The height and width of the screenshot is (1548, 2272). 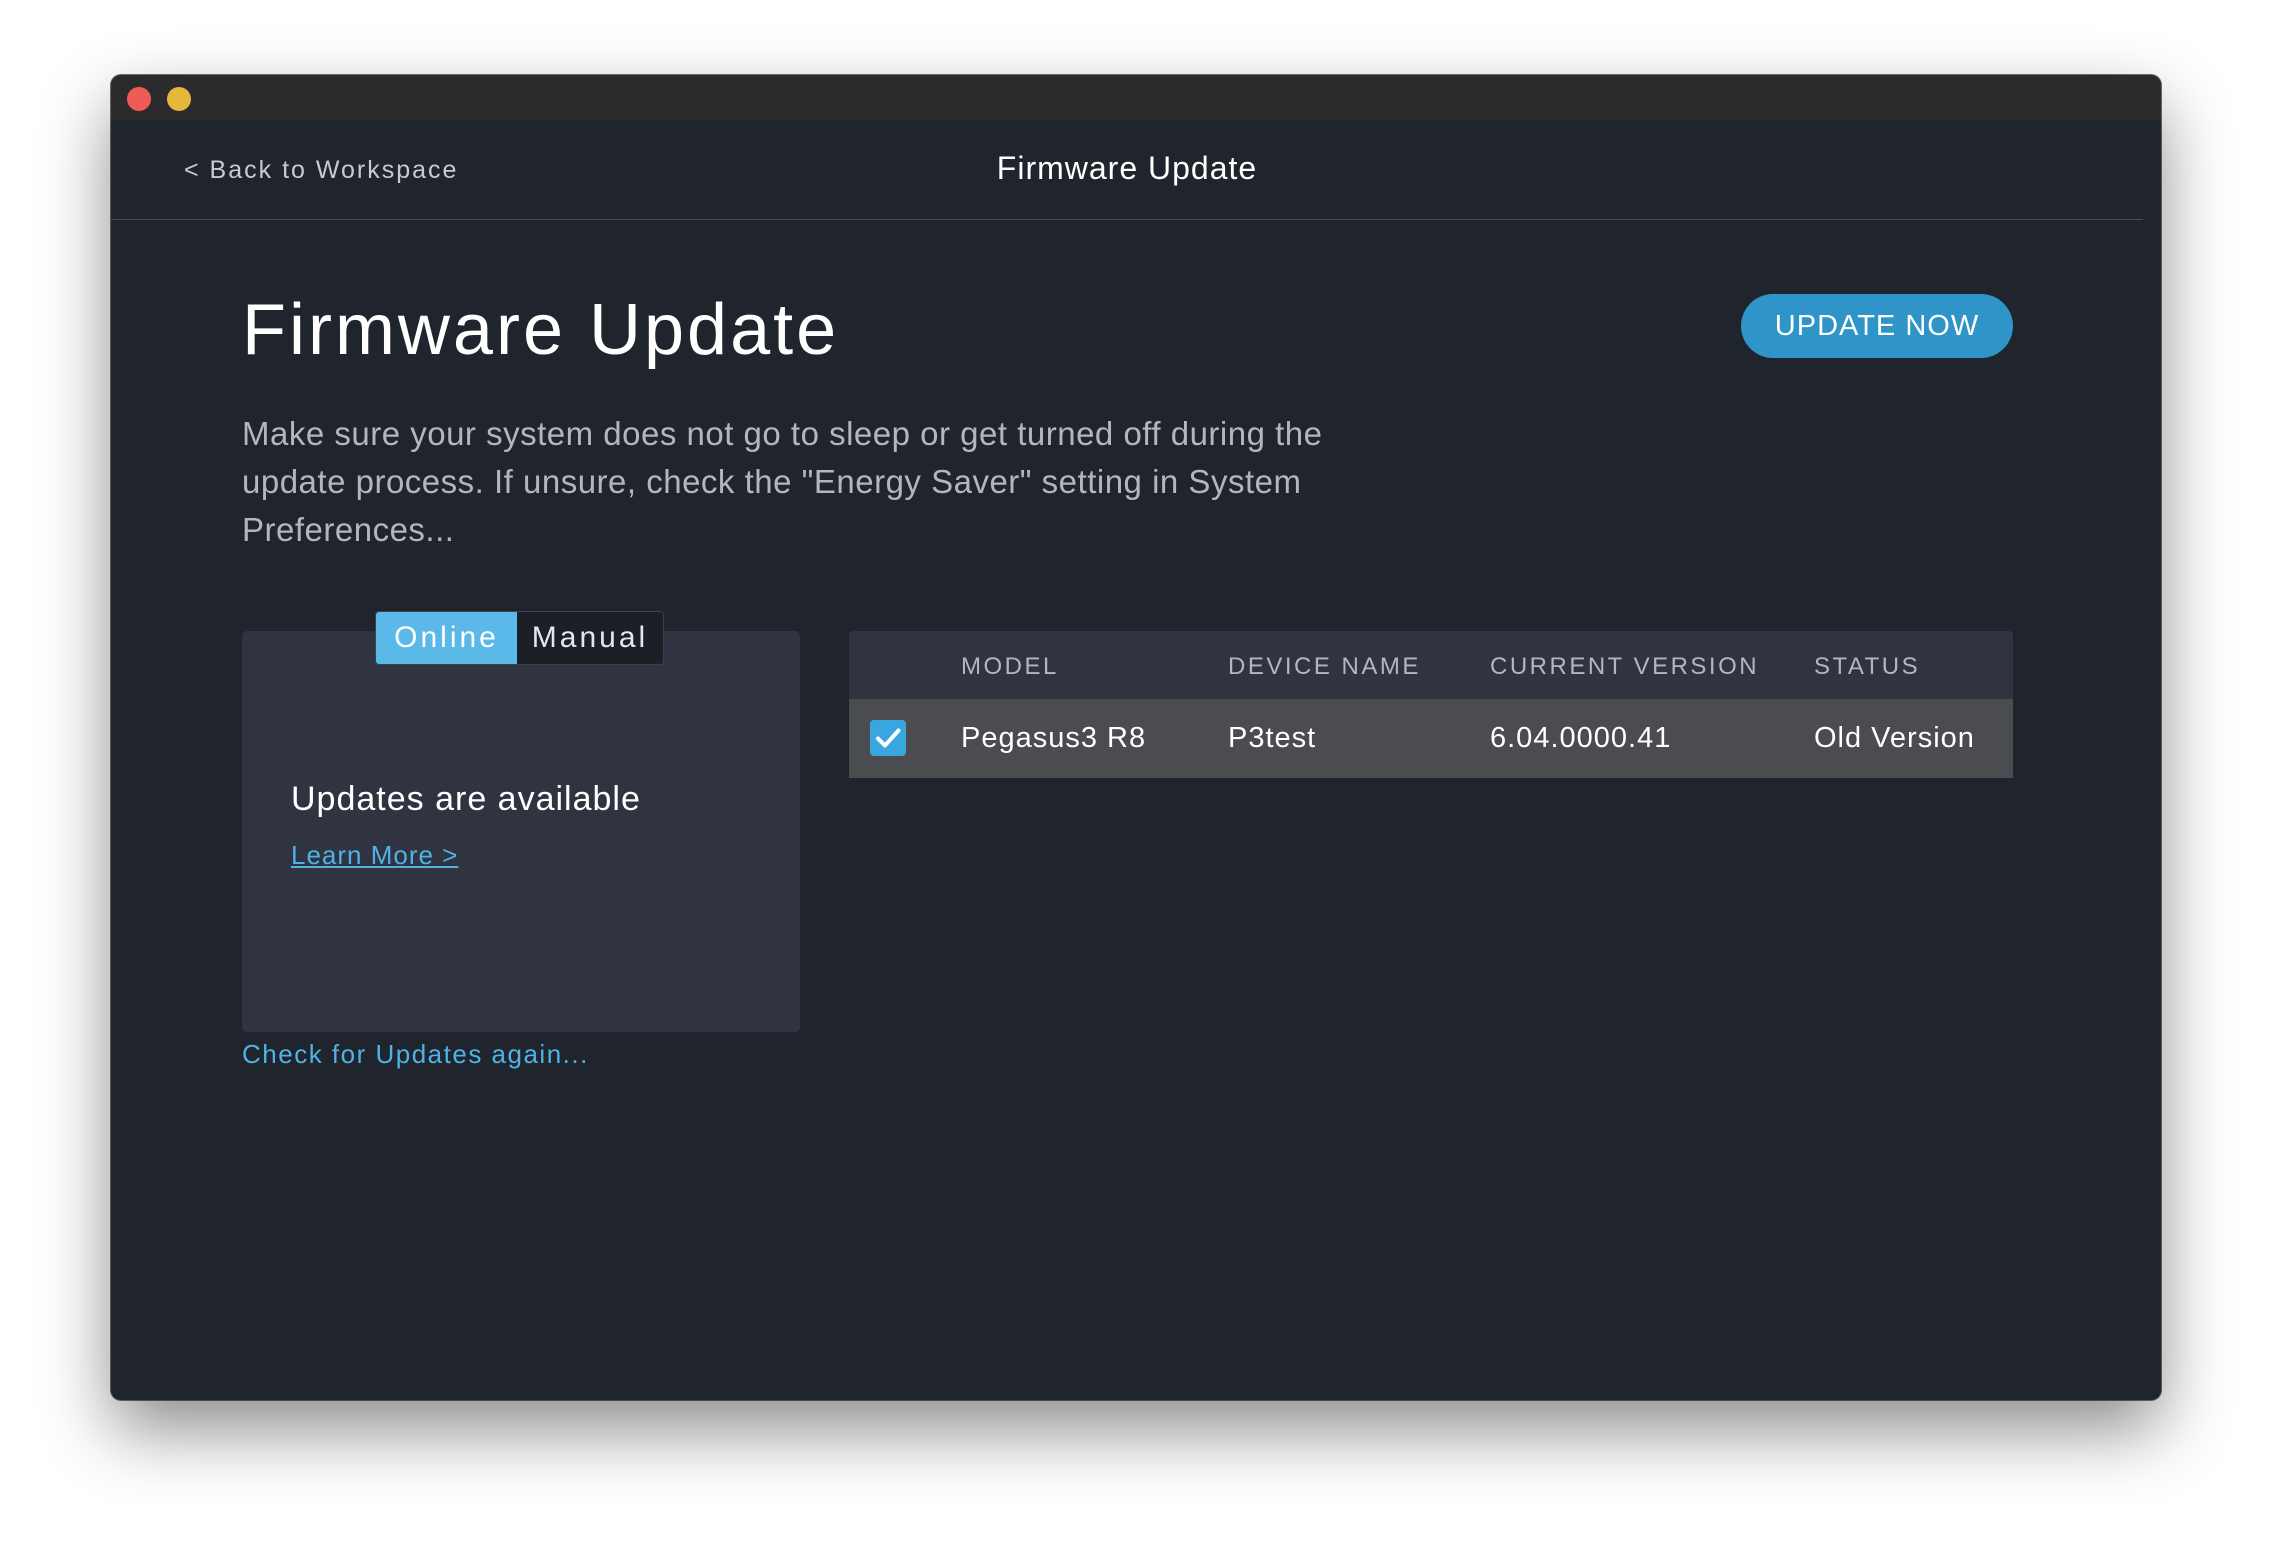 I want to click on online-mode-tab: Online, so click(x=446, y=638).